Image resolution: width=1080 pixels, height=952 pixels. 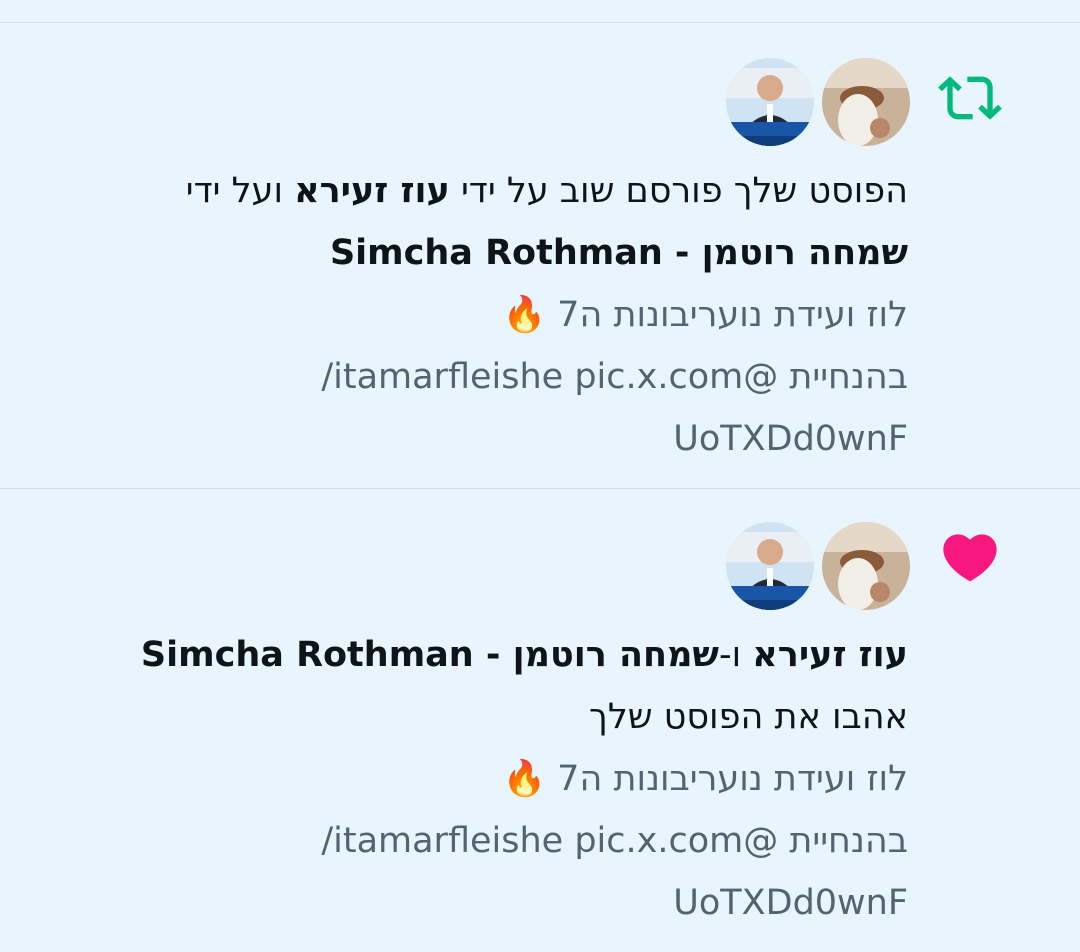 I want to click on headline-prefix: הפוסט שלך פורסם שוב על ידי, so click(x=684, y=191).